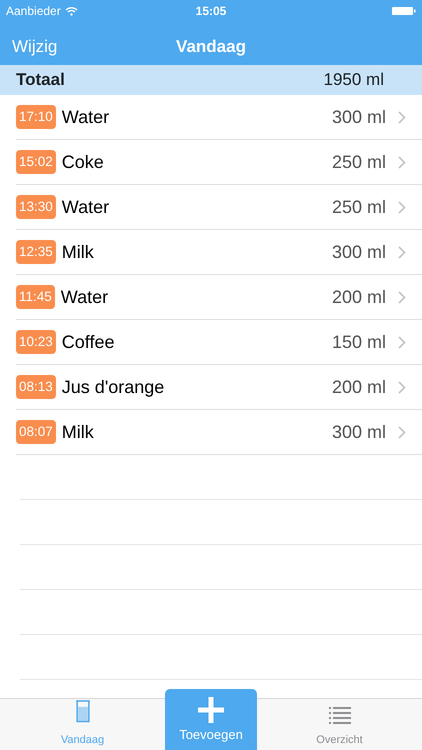  What do you see at coordinates (82, 712) in the screenshot?
I see `beaker-icon` at bounding box center [82, 712].